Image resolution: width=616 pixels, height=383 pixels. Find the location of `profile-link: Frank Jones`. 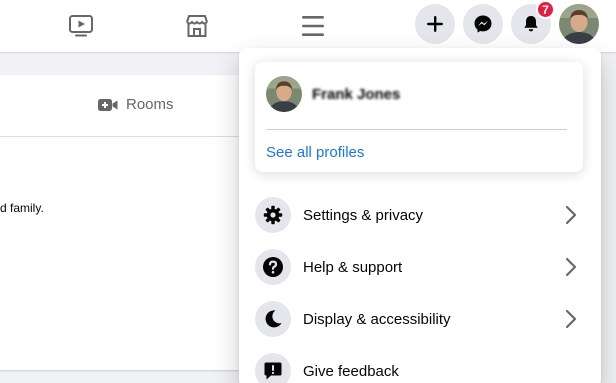

profile-link: Frank Jones is located at coordinates (333, 94).